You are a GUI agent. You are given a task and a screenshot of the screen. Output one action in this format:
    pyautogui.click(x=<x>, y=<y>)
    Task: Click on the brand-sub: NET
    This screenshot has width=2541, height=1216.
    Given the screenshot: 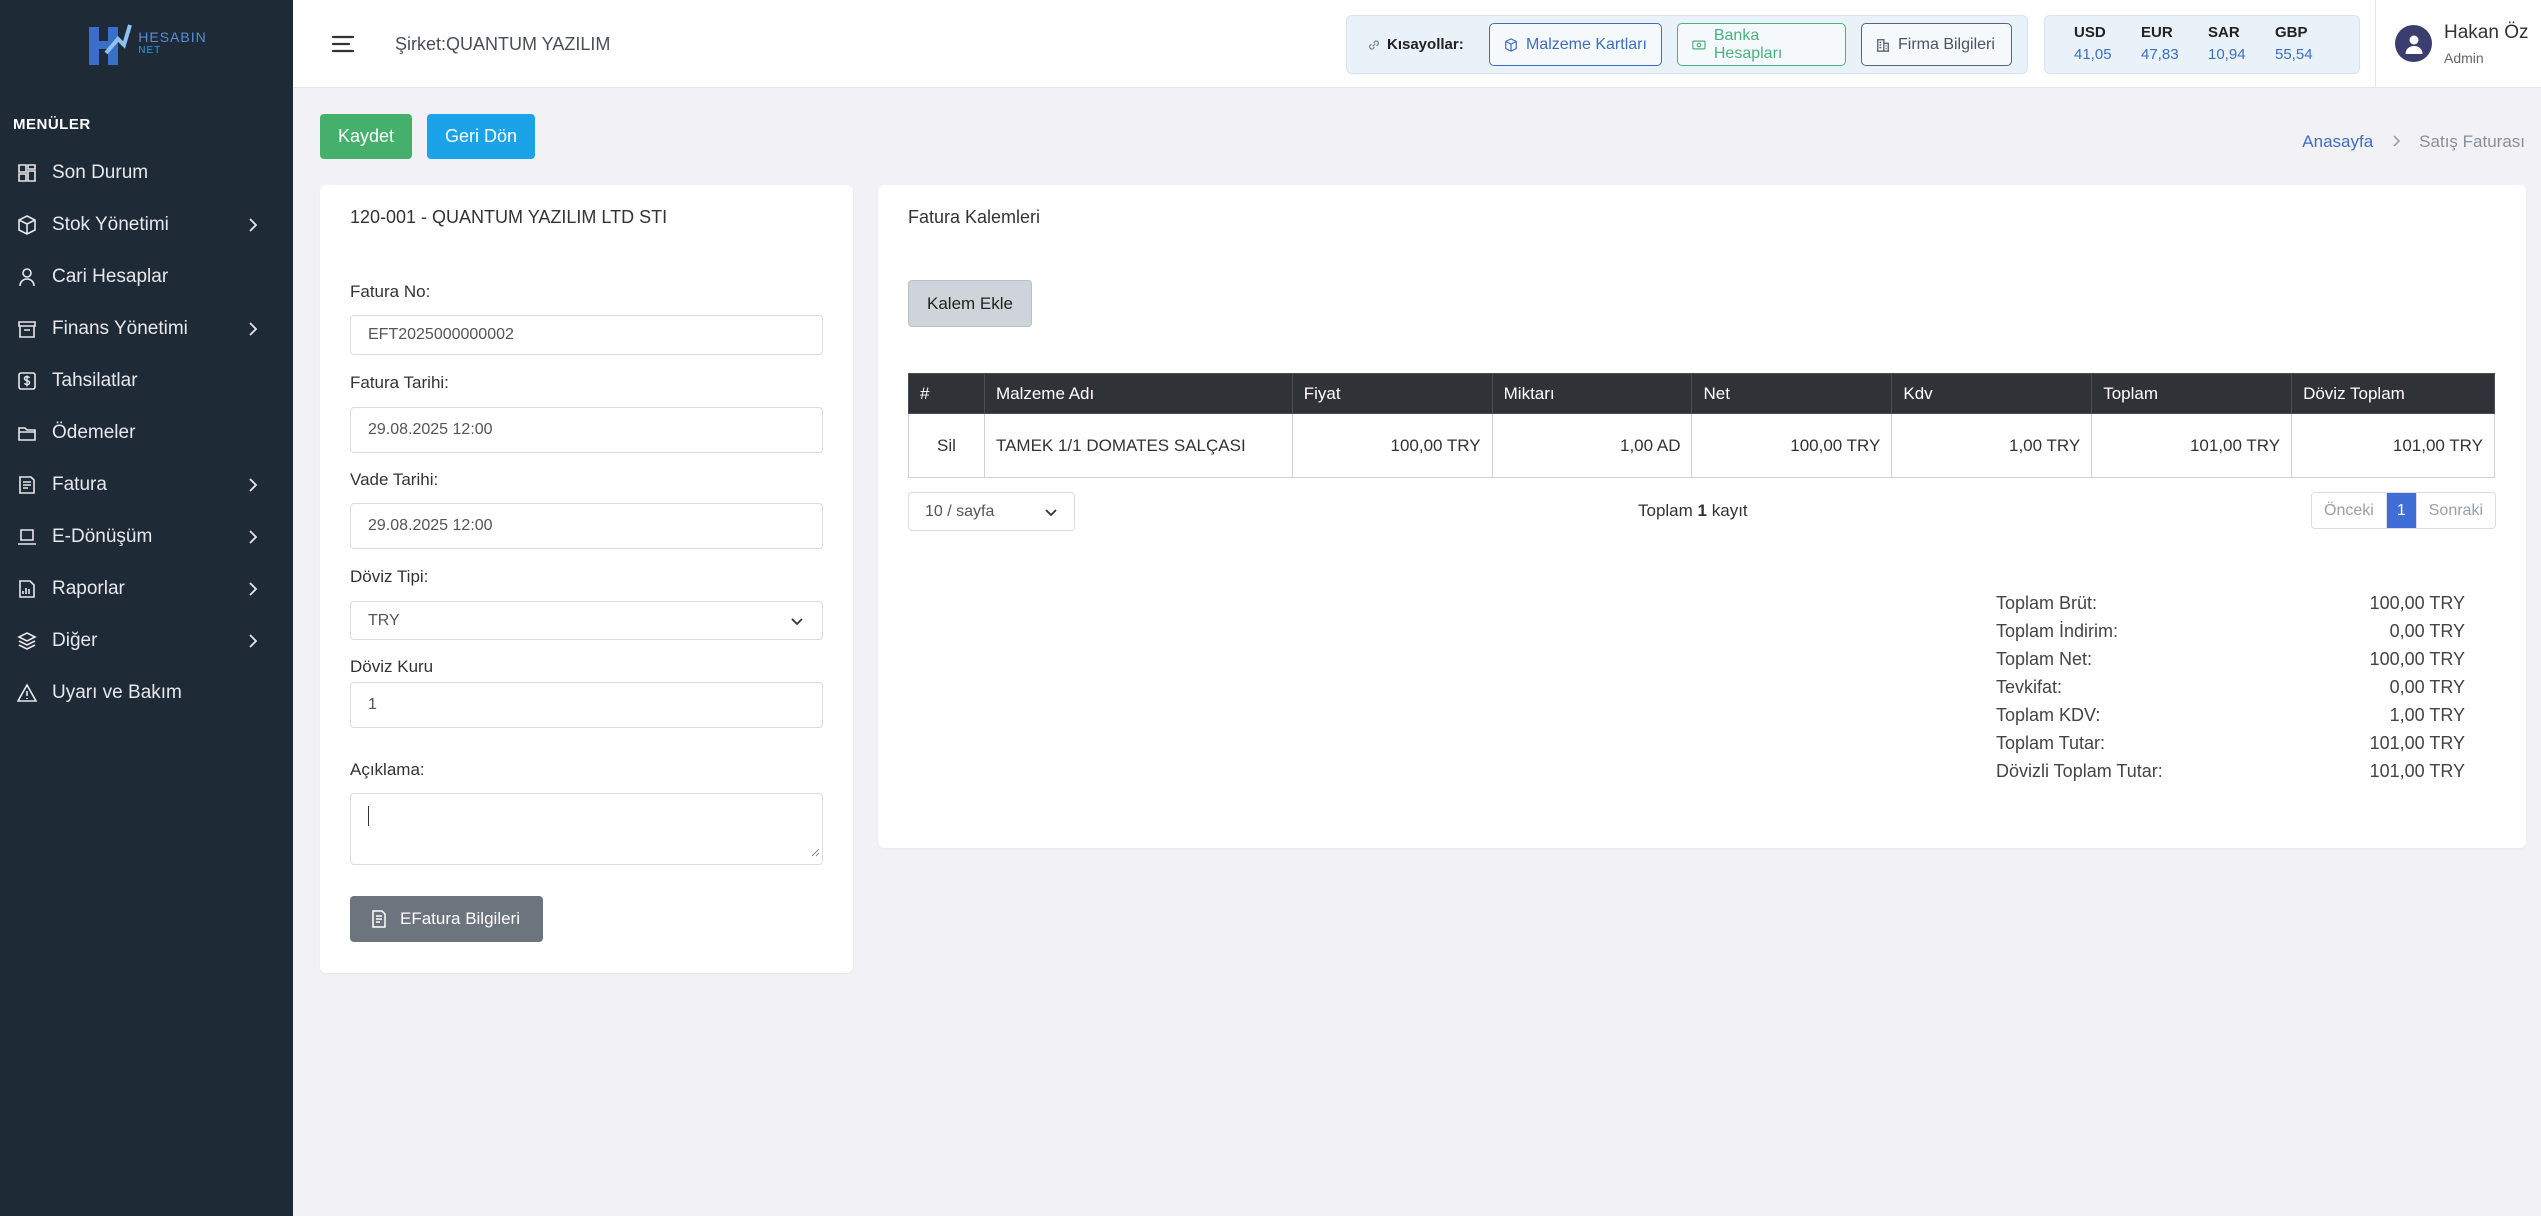 What is the action you would take?
    pyautogui.click(x=150, y=50)
    